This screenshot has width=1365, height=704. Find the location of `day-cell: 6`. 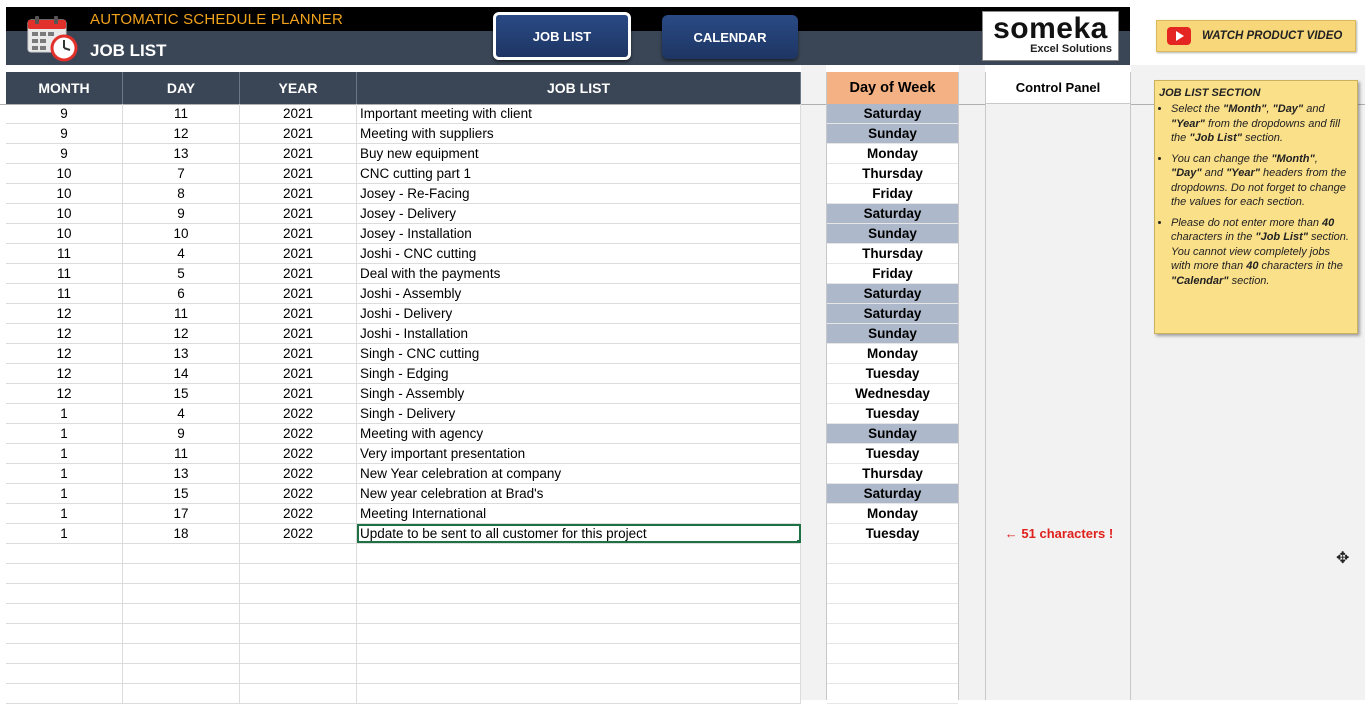

day-cell: 6 is located at coordinates (181, 293).